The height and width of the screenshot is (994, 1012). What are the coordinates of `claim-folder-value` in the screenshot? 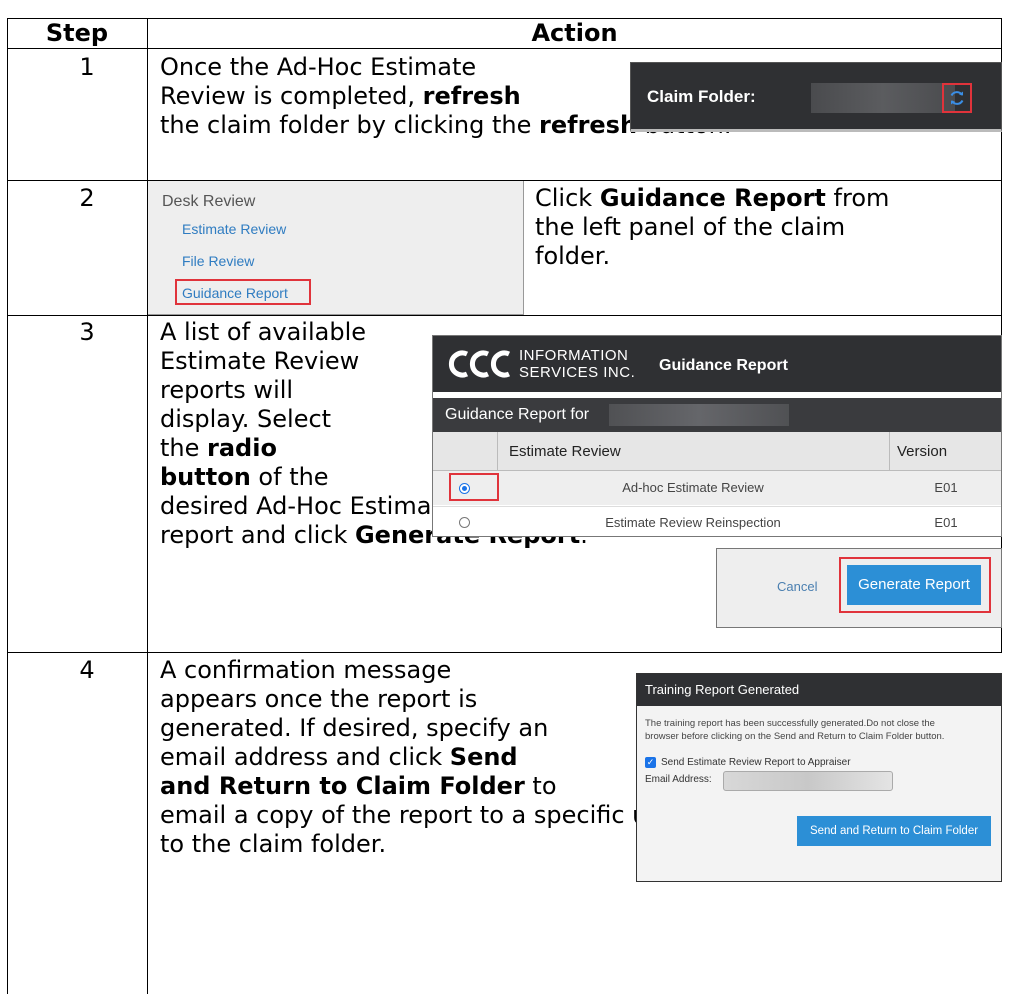 It's located at (883, 98).